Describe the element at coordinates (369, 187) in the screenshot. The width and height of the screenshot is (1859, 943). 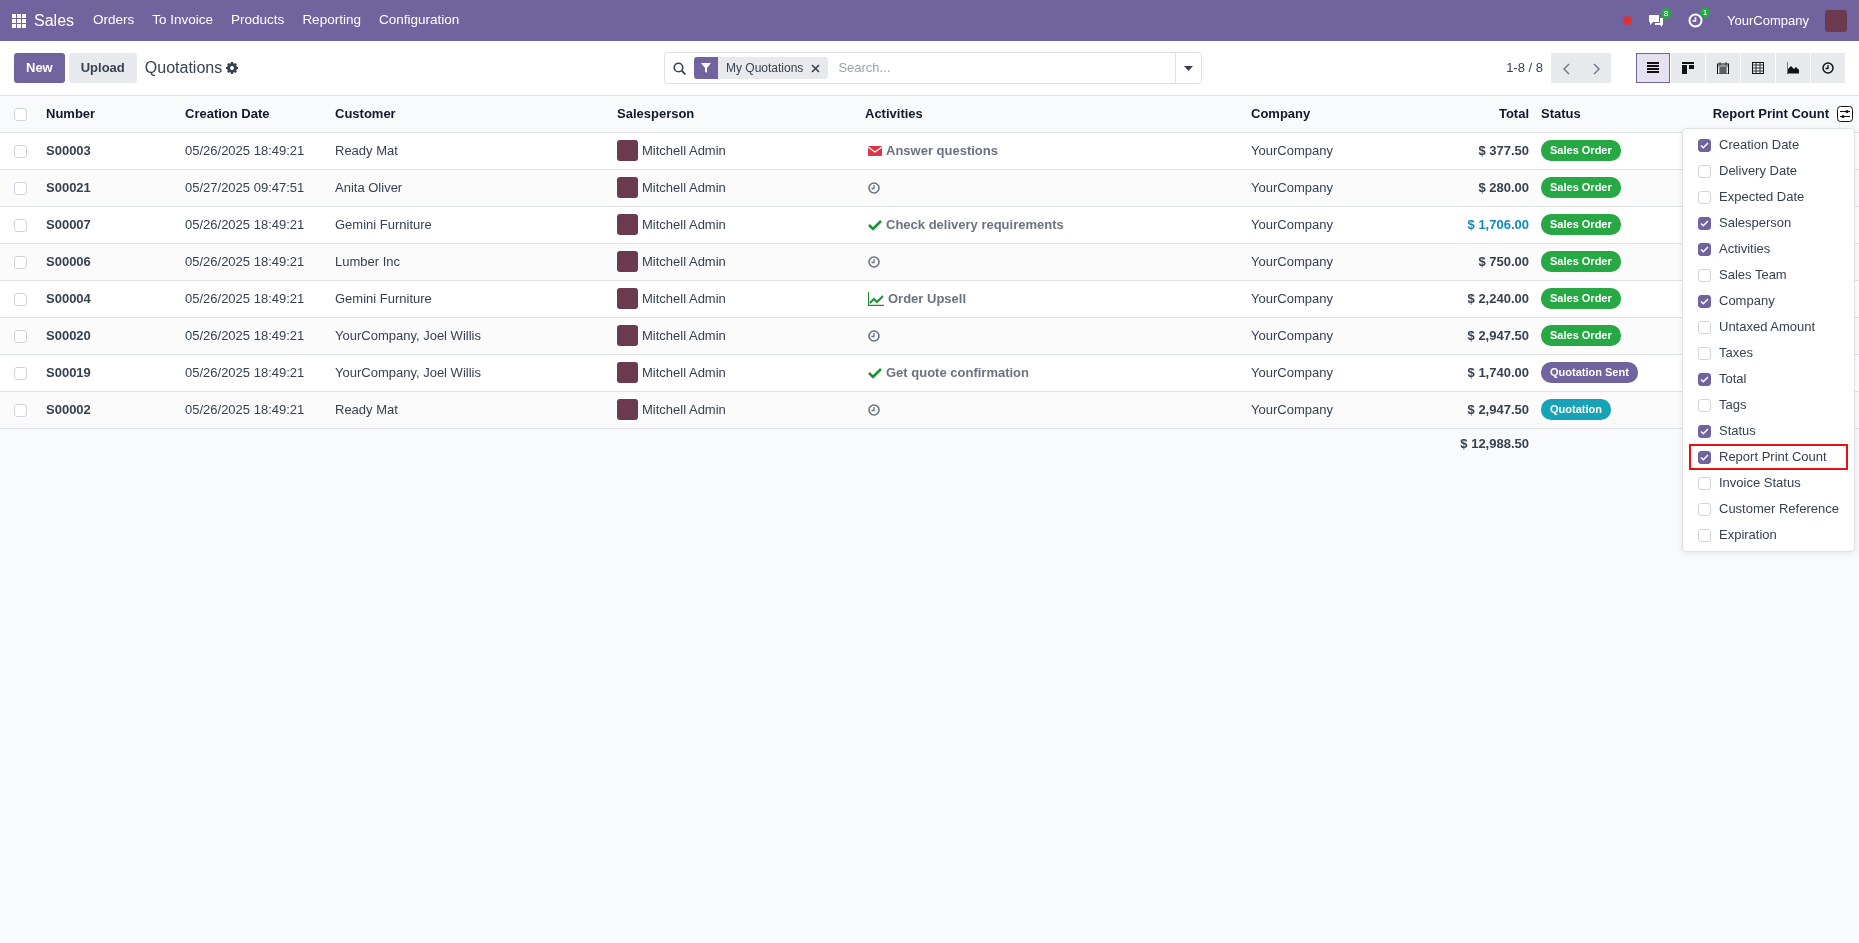
I see `customer-name: Anita Oliver` at that location.